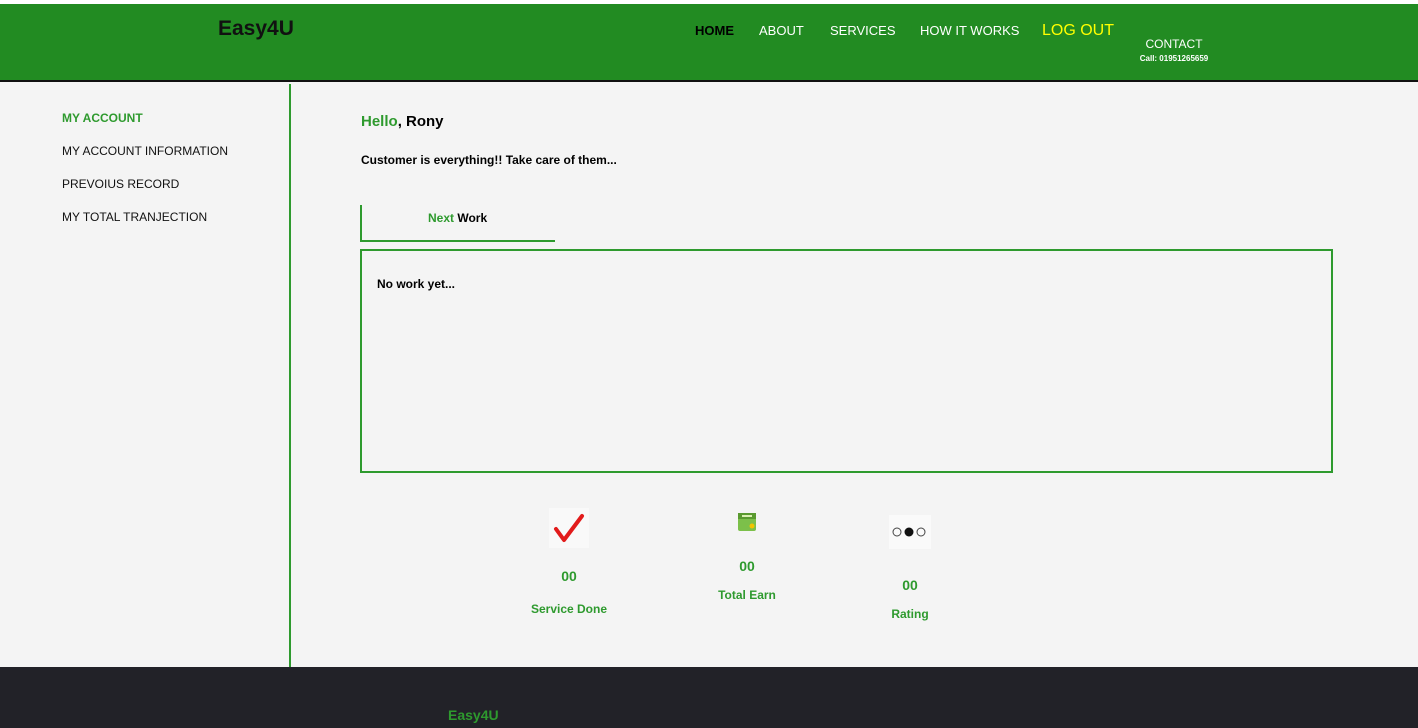 The image size is (1418, 728). Describe the element at coordinates (379, 121) in the screenshot. I see `greeting-hello: Hello` at that location.